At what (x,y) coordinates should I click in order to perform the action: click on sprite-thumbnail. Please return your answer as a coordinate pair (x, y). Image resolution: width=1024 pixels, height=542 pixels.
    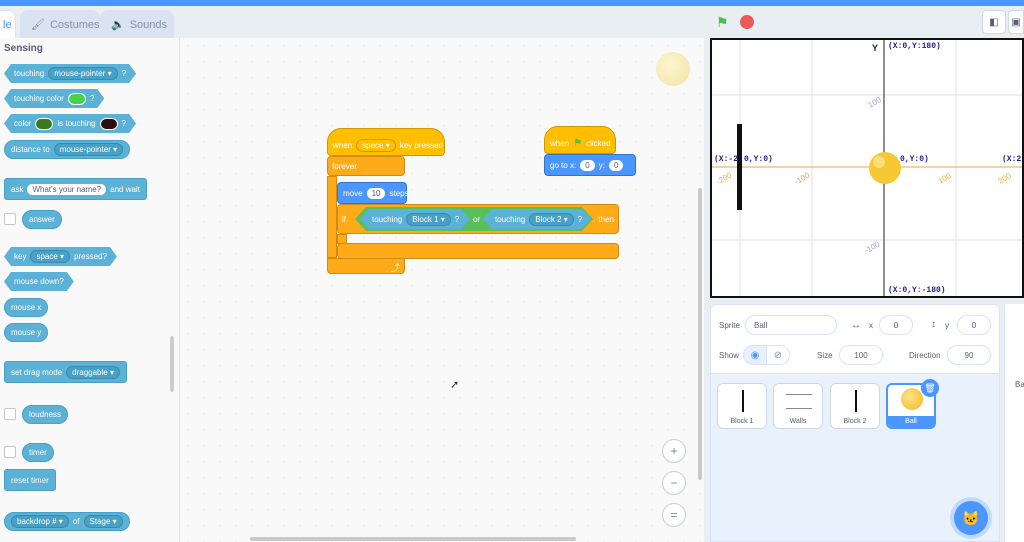
    Looking at the image, I should click on (799, 394).